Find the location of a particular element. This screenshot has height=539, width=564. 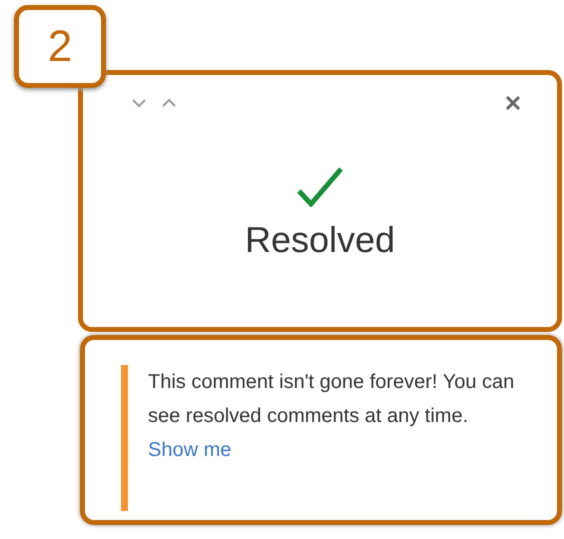

status-text: Resolved is located at coordinates (320, 240).